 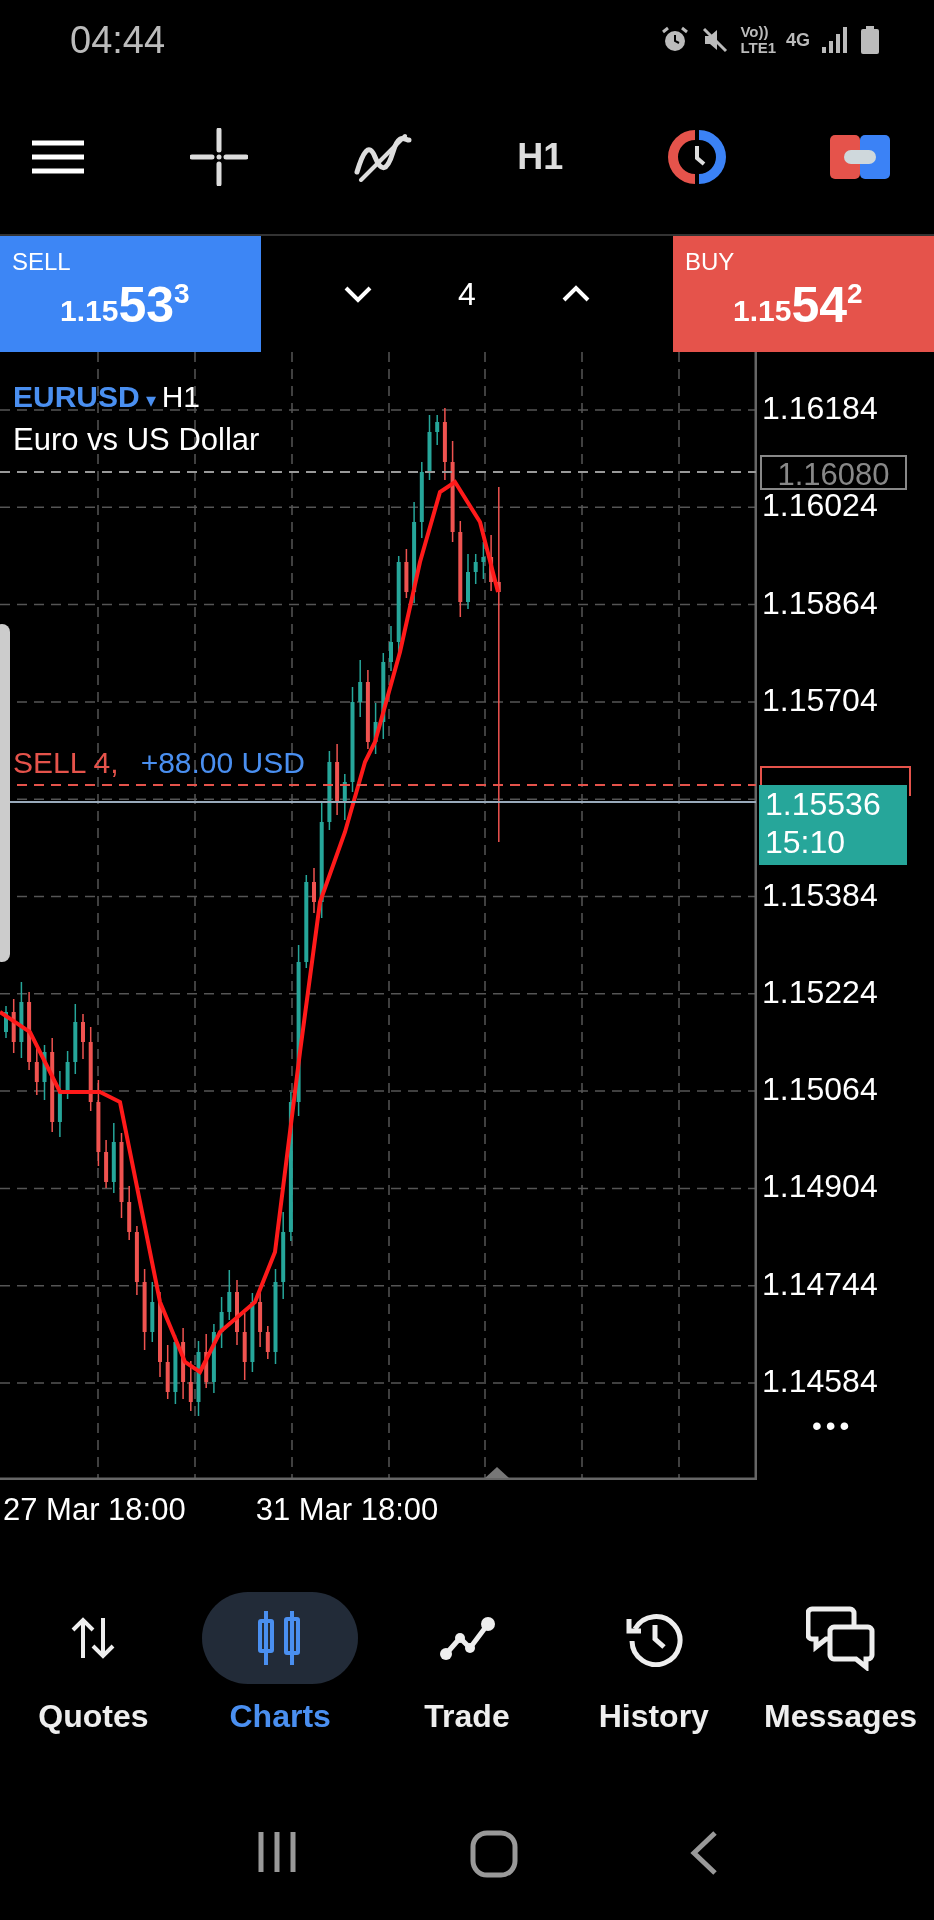 I want to click on nav-tab: Trade, so click(x=467, y=1686).